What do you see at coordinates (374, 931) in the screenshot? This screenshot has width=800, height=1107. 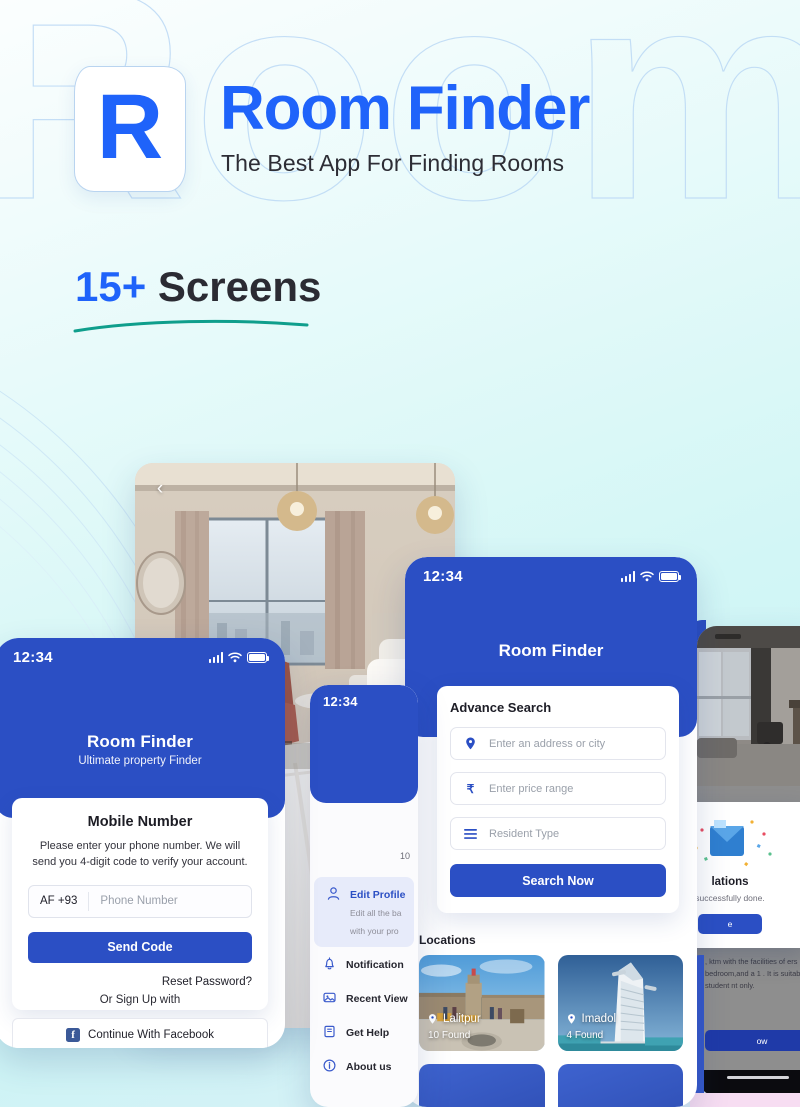 I see `menu-item-sub-line2: with your pro` at bounding box center [374, 931].